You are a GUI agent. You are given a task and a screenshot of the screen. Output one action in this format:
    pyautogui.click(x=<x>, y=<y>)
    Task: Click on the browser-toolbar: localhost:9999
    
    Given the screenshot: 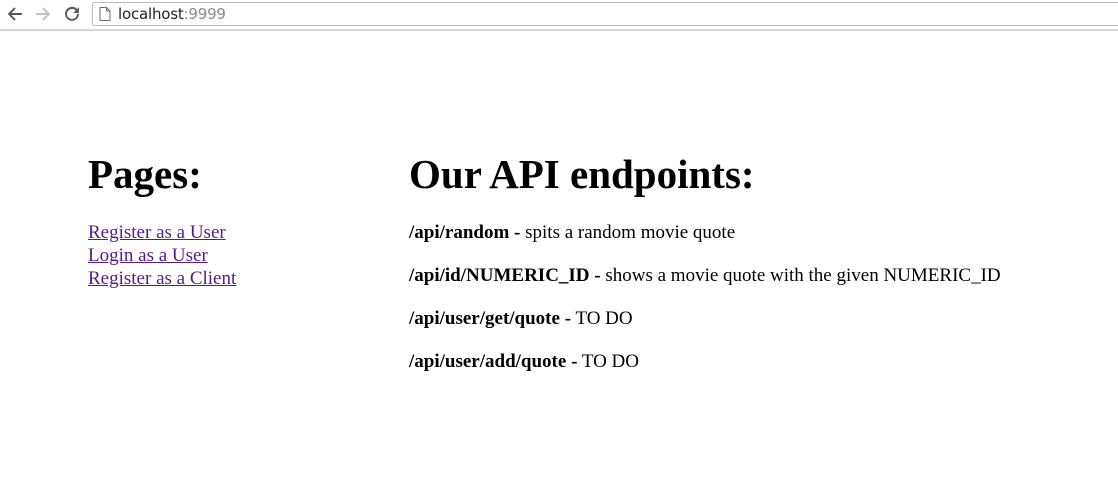 What is the action you would take?
    pyautogui.click(x=559, y=15)
    